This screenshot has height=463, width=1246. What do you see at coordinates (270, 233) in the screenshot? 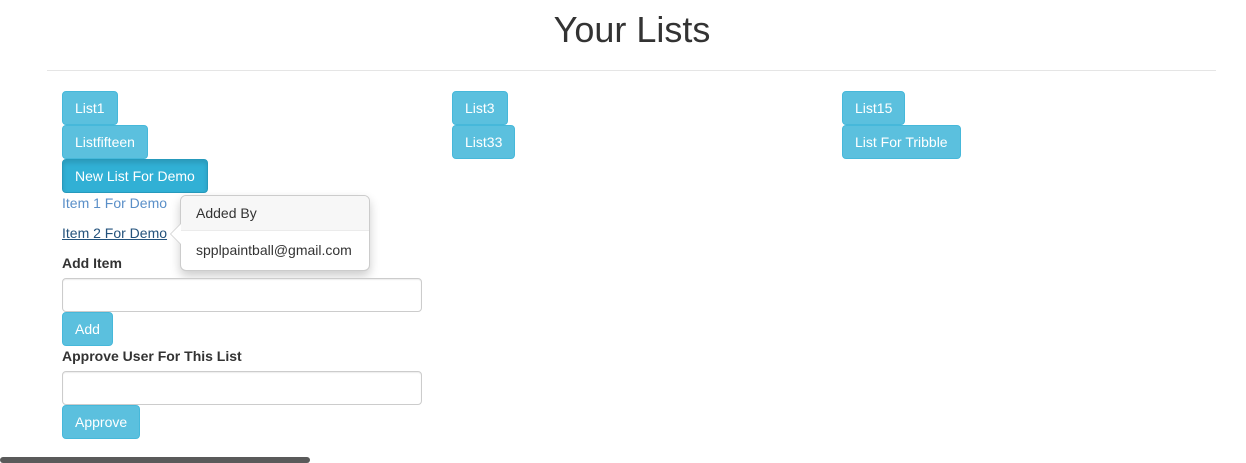
I see `added-by-popover: Added By spplpaintball@gmail.com` at bounding box center [270, 233].